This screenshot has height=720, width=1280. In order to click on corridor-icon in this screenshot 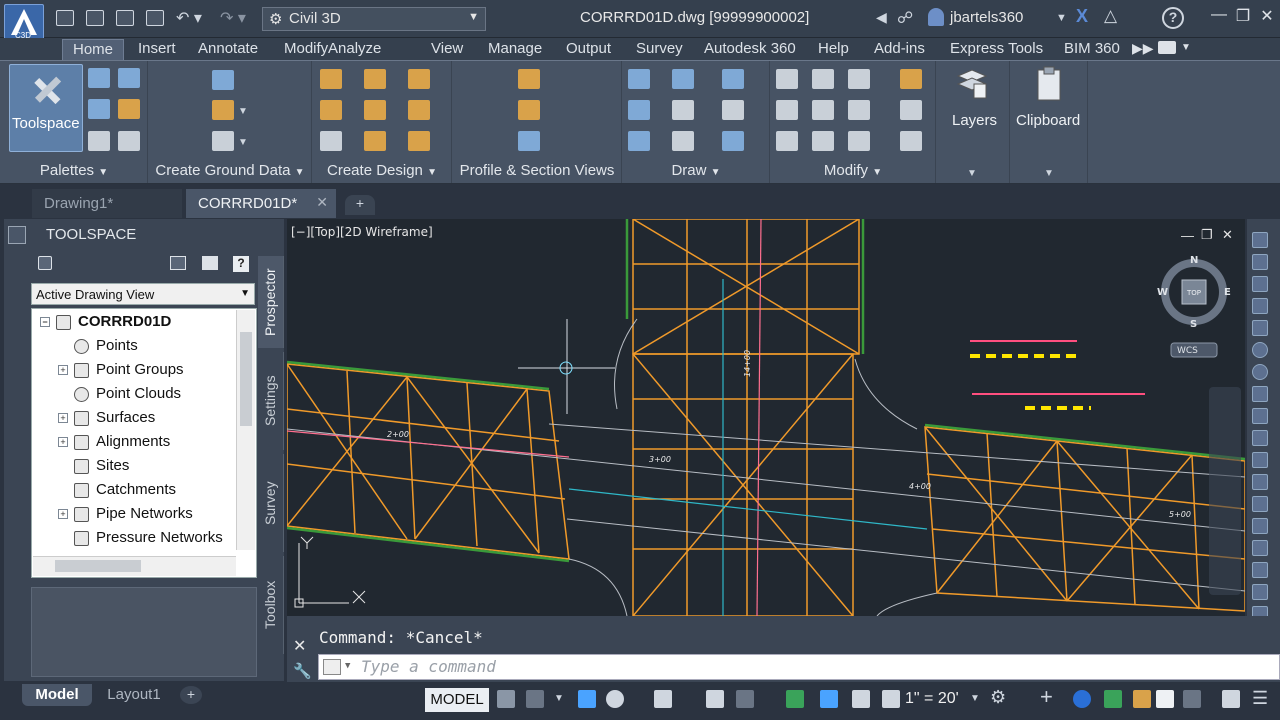, I will do `click(419, 110)`.